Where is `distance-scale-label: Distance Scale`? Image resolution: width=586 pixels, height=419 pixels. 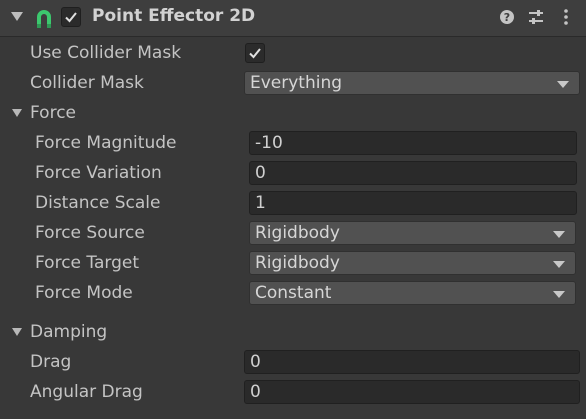 distance-scale-label: Distance Scale is located at coordinates (98, 203).